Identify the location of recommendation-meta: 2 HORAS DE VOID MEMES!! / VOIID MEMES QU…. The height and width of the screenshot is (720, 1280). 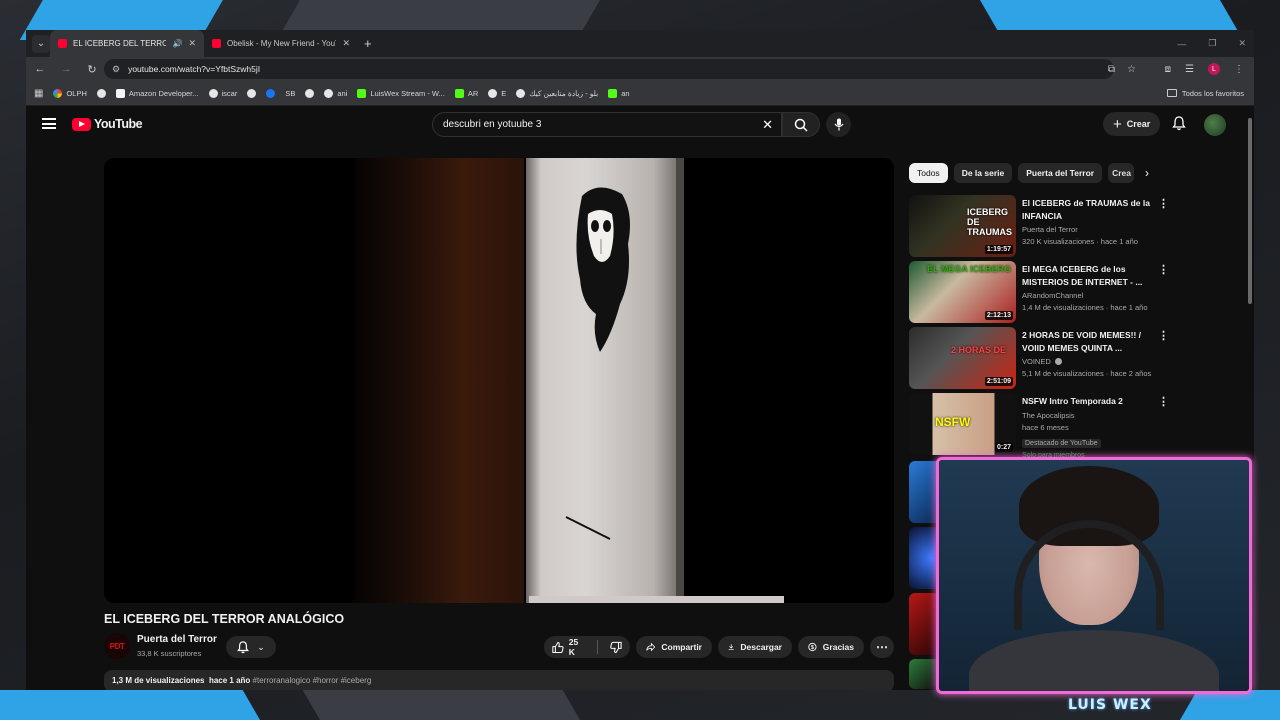
(1087, 353).